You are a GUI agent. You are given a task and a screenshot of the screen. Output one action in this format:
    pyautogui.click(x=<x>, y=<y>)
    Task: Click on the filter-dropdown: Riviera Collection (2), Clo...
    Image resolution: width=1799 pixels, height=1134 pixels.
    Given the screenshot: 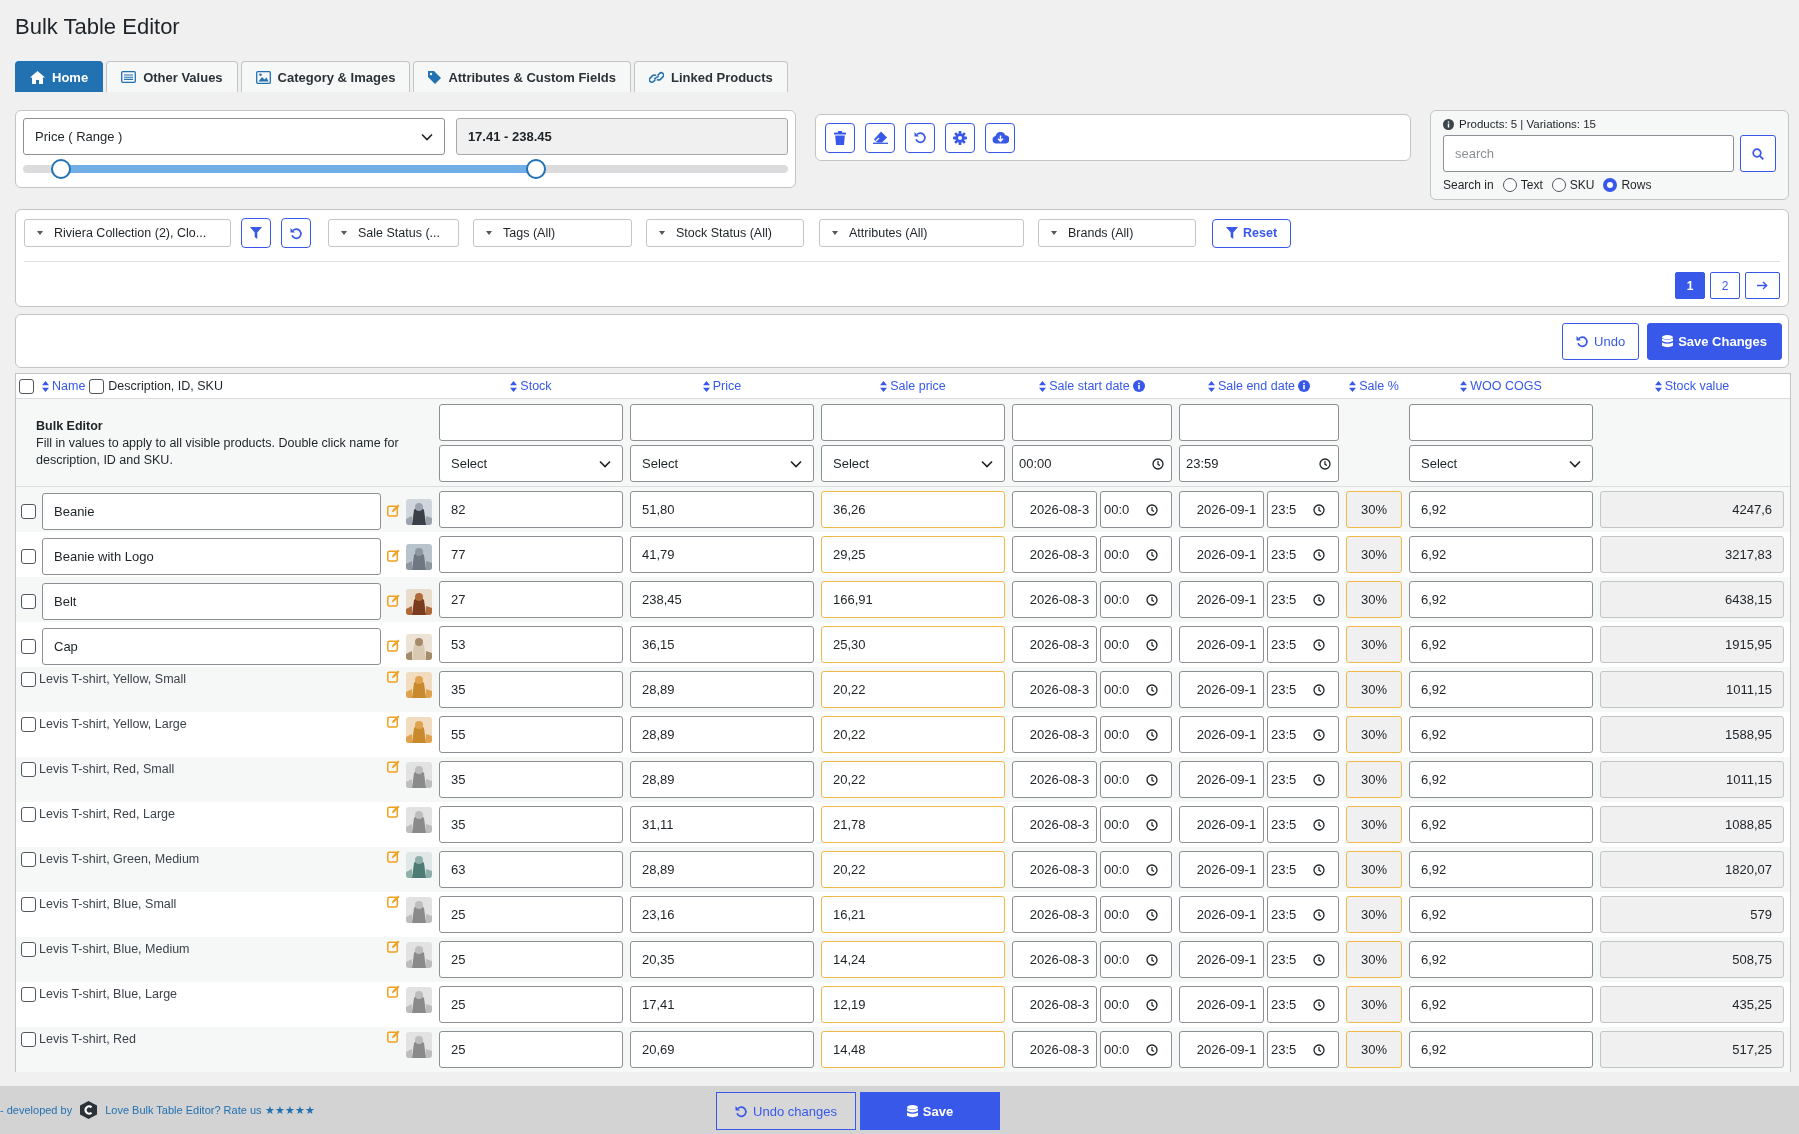 What is the action you would take?
    pyautogui.click(x=127, y=233)
    